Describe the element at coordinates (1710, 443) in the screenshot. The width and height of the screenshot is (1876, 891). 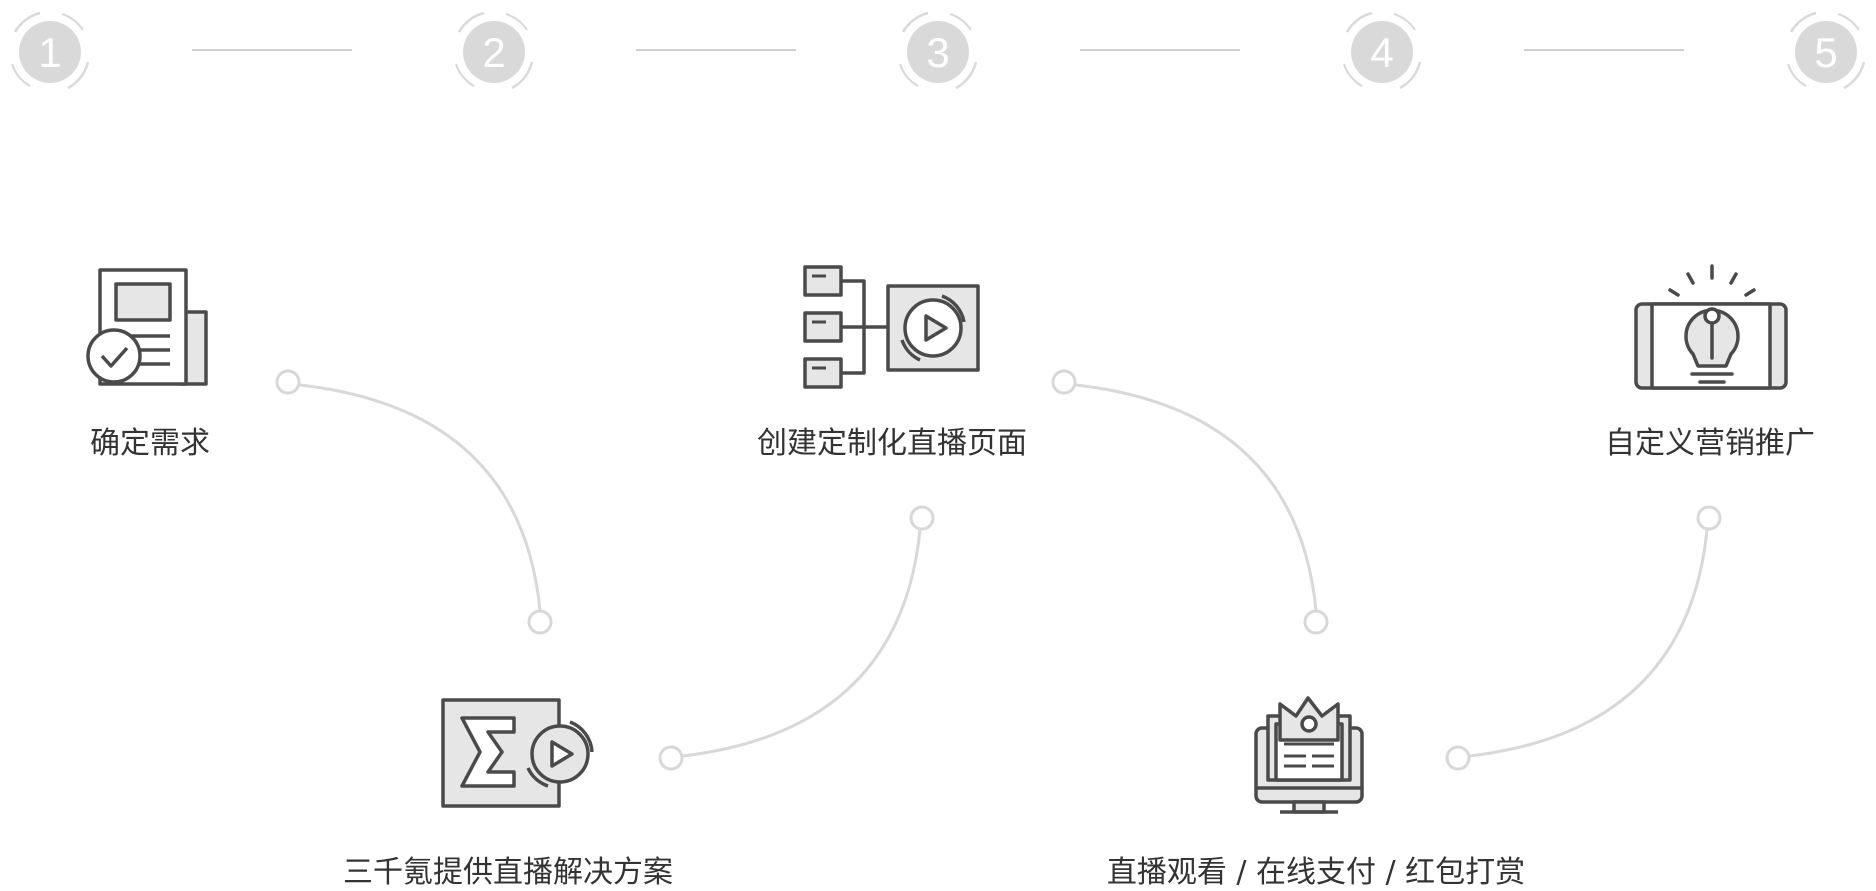
I see `step-label-5: 自定义营销推广` at that location.